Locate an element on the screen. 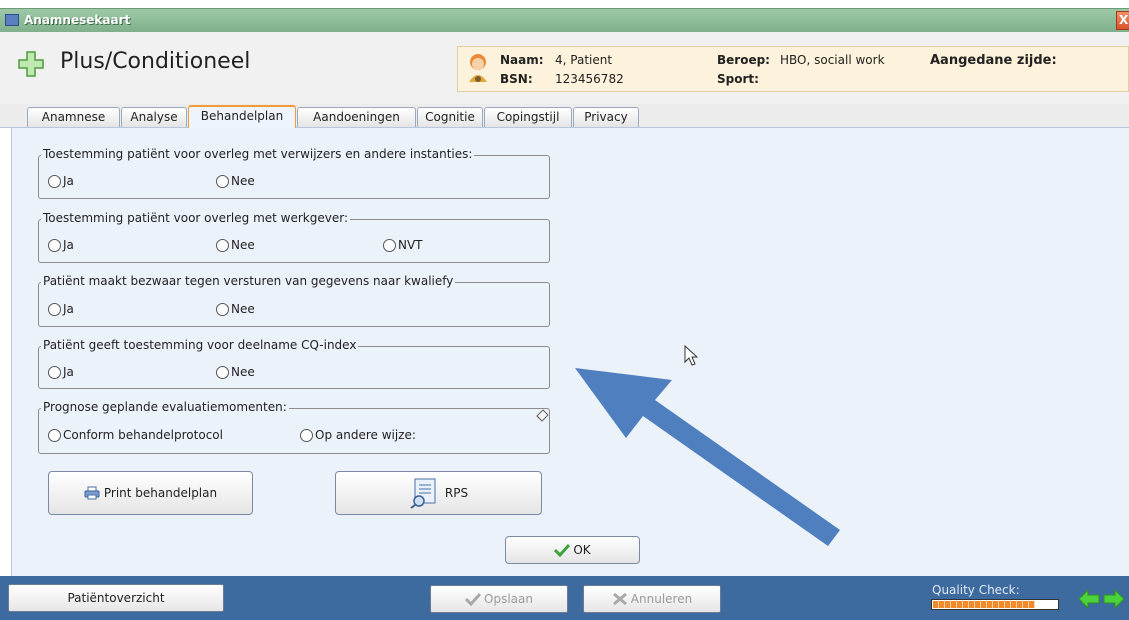 This screenshot has width=1129, height=620. cq-index-nee-radio: Nee is located at coordinates (235, 372).